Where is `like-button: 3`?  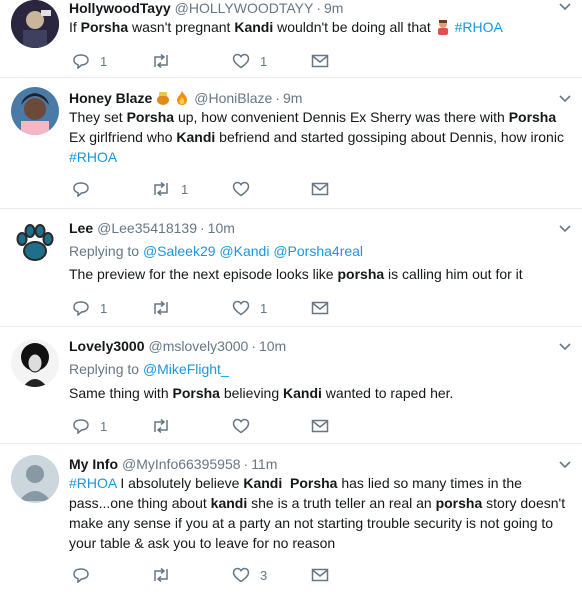 like-button: 3 is located at coordinates (249, 575).